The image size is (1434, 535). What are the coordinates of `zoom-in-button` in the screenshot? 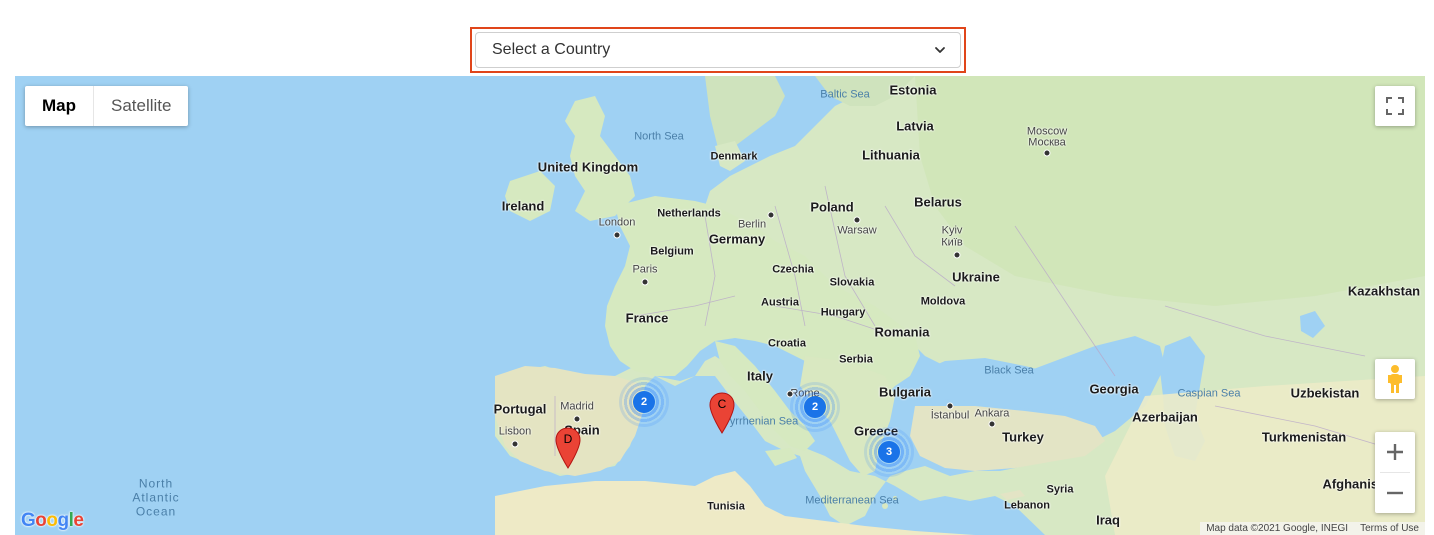 It's located at (1395, 452).